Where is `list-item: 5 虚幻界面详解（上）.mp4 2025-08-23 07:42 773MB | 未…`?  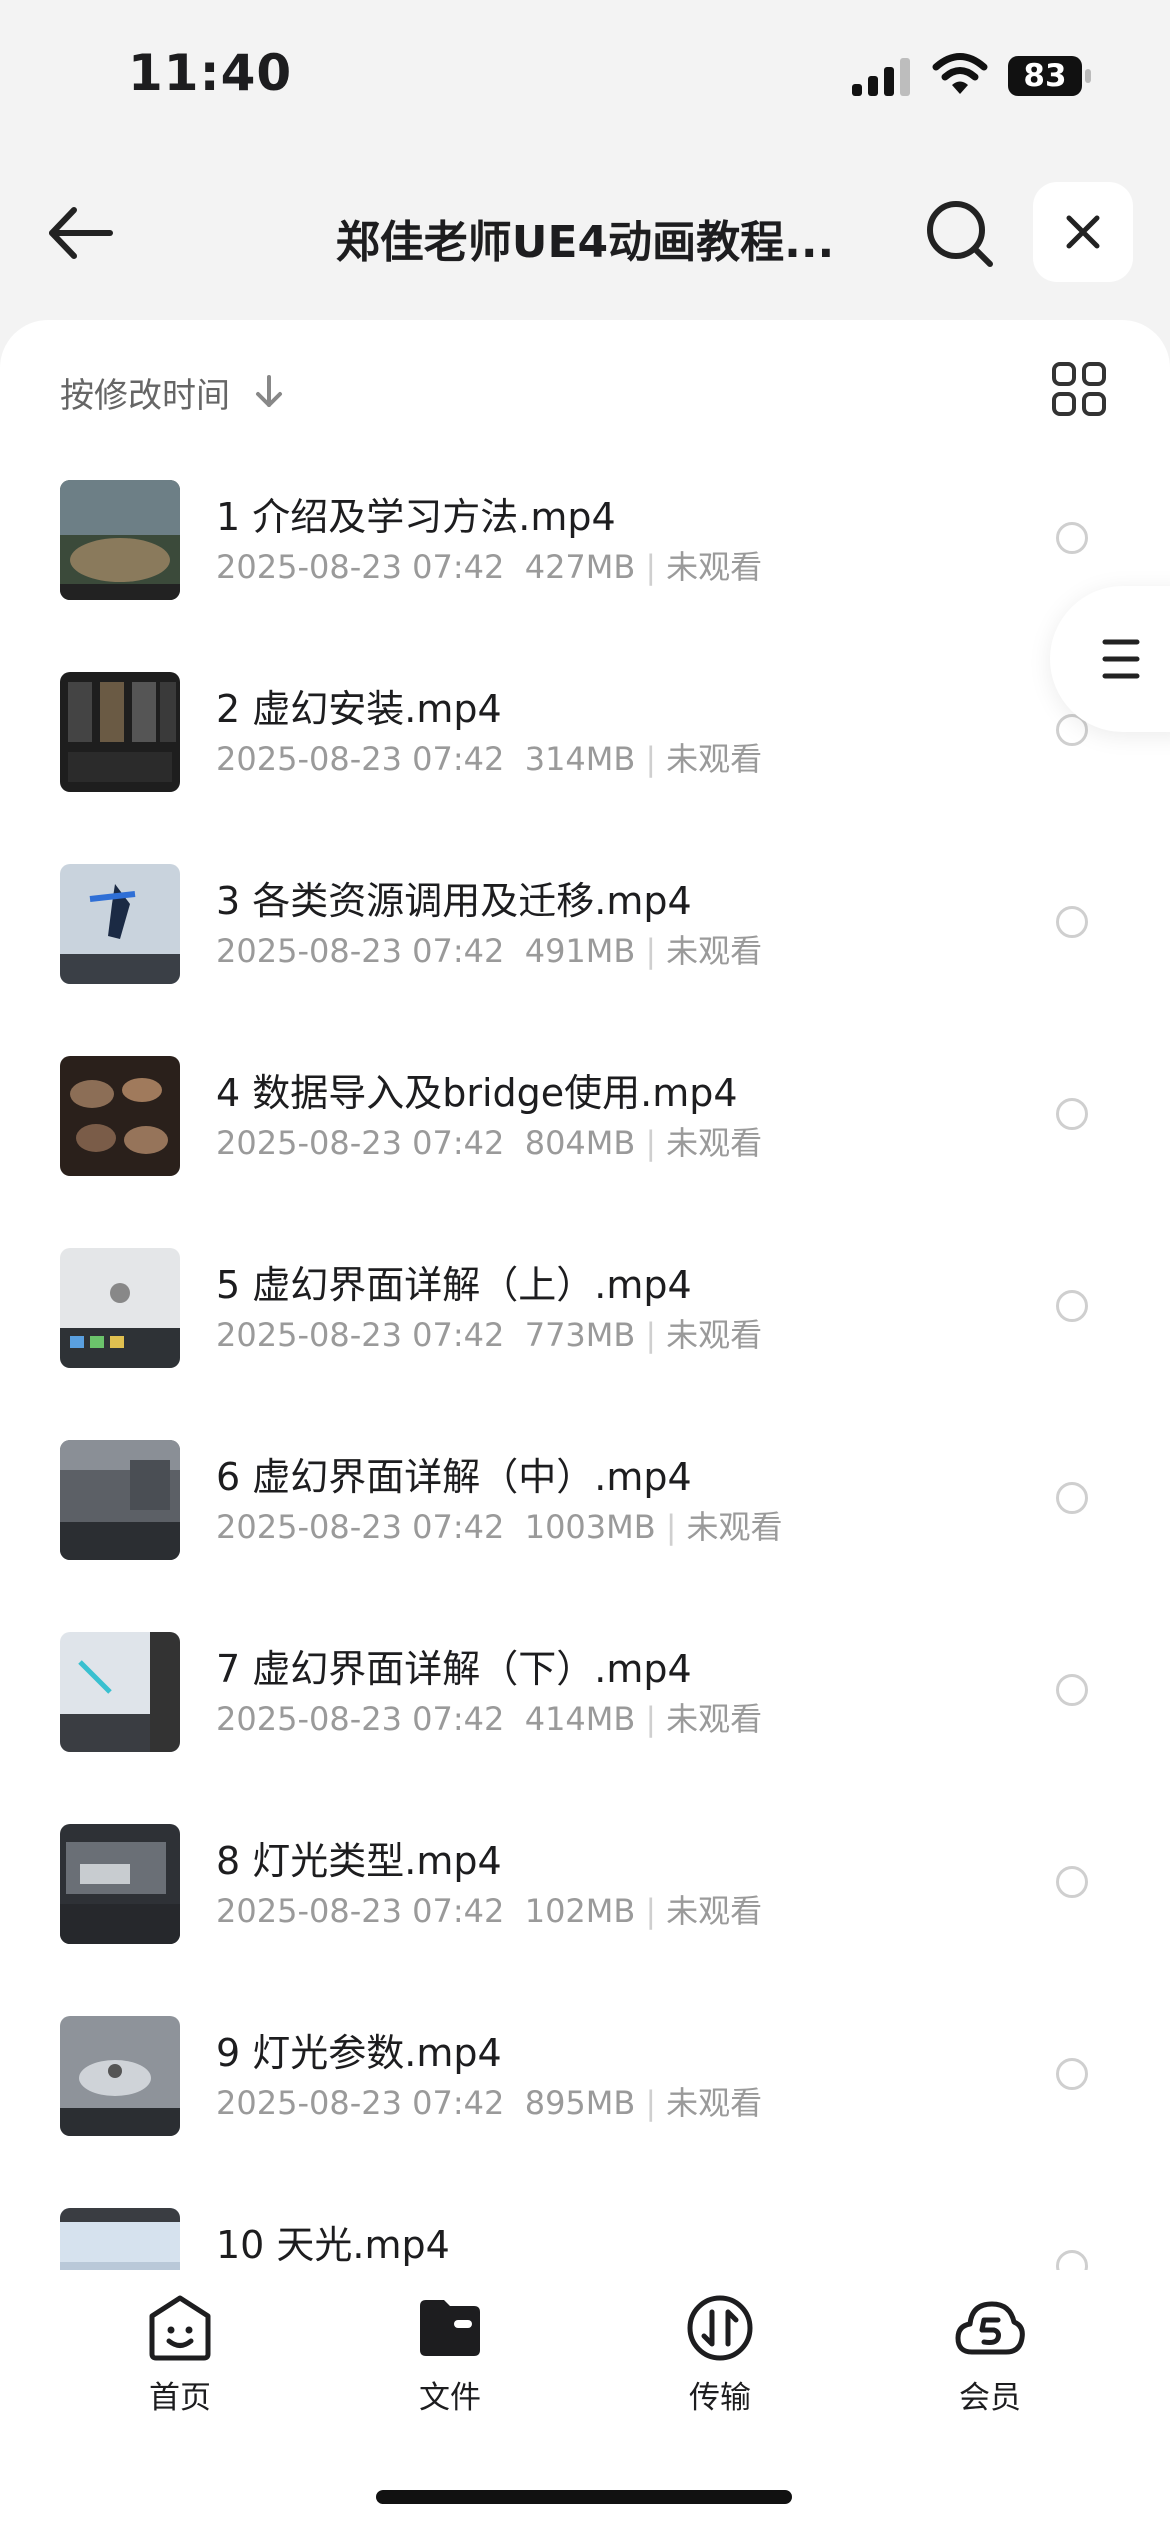
list-item: 5 虚幻界面详解（上）.mp4 2025-08-23 07:42 773MB | 未… is located at coordinates (585, 1344).